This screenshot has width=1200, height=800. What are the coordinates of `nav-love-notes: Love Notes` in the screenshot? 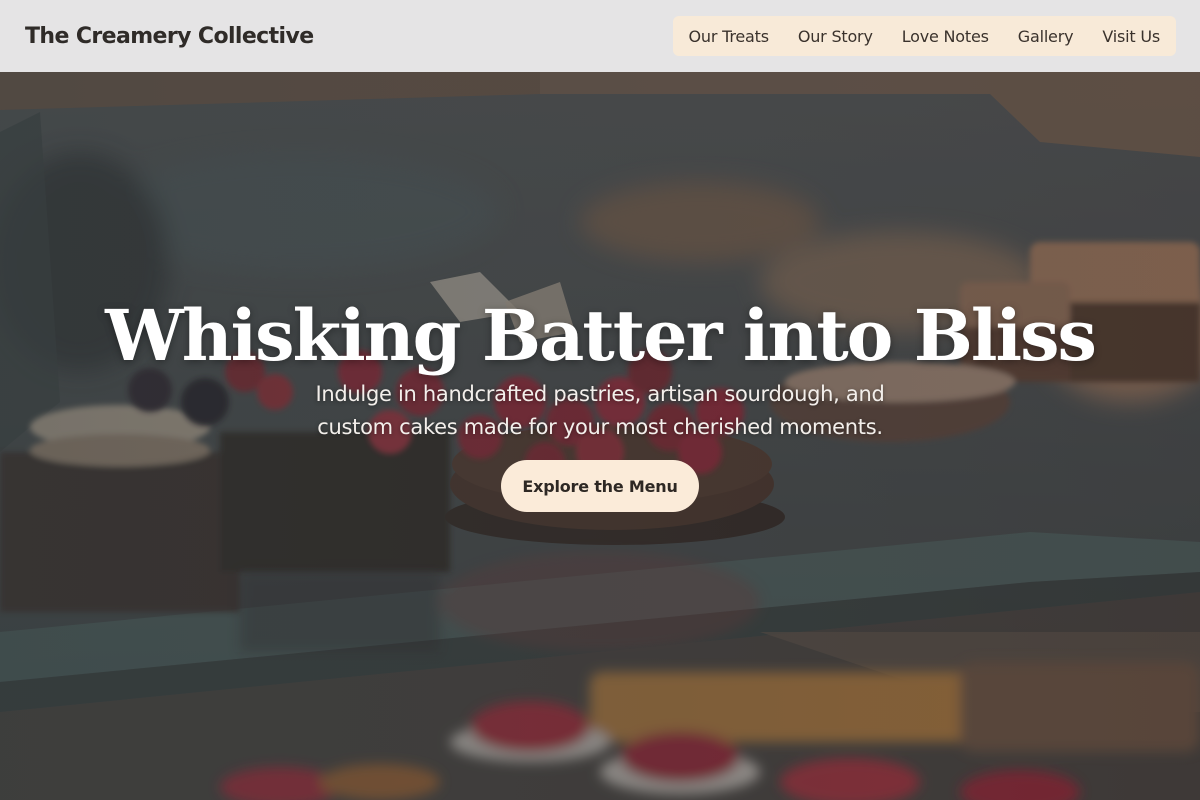 It's located at (945, 36).